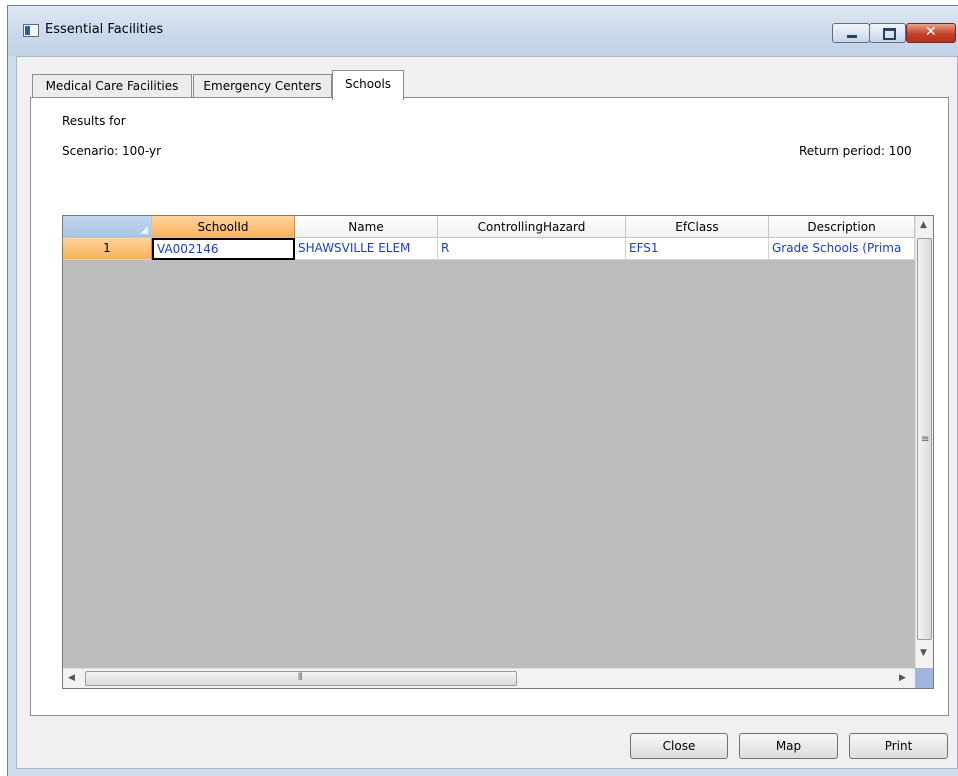 Image resolution: width=958 pixels, height=776 pixels. I want to click on row-header: 1, so click(107, 249).